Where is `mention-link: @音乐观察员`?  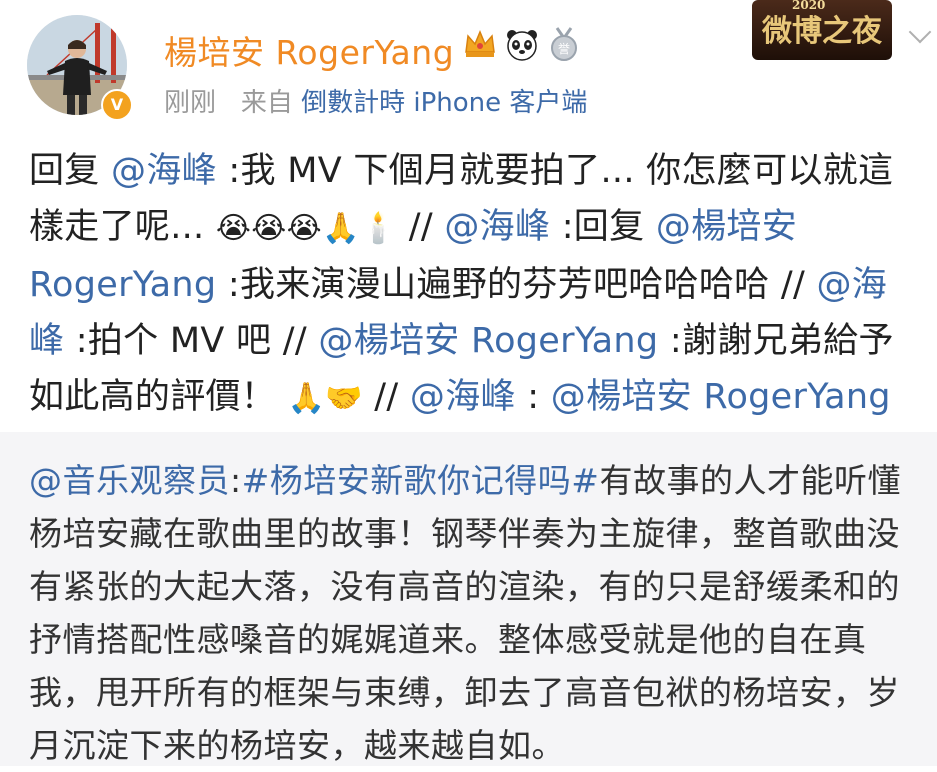 mention-link: @音乐观察员 is located at coordinates (129, 480).